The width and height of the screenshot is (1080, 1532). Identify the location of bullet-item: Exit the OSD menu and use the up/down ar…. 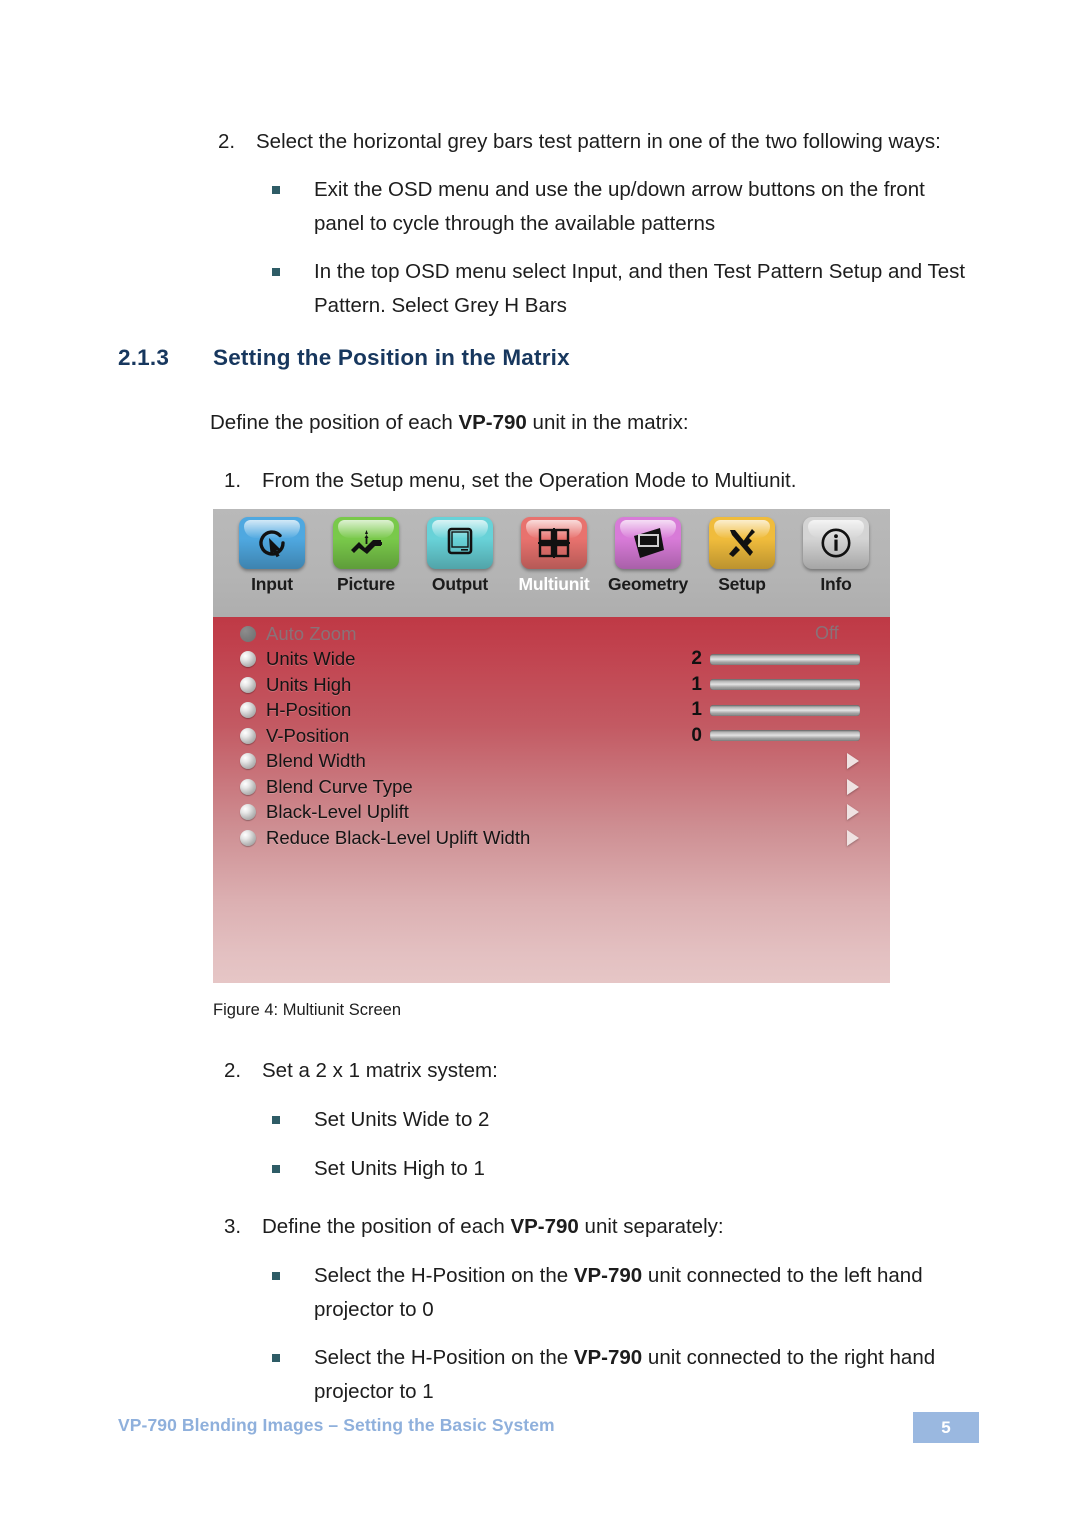
(622, 207).